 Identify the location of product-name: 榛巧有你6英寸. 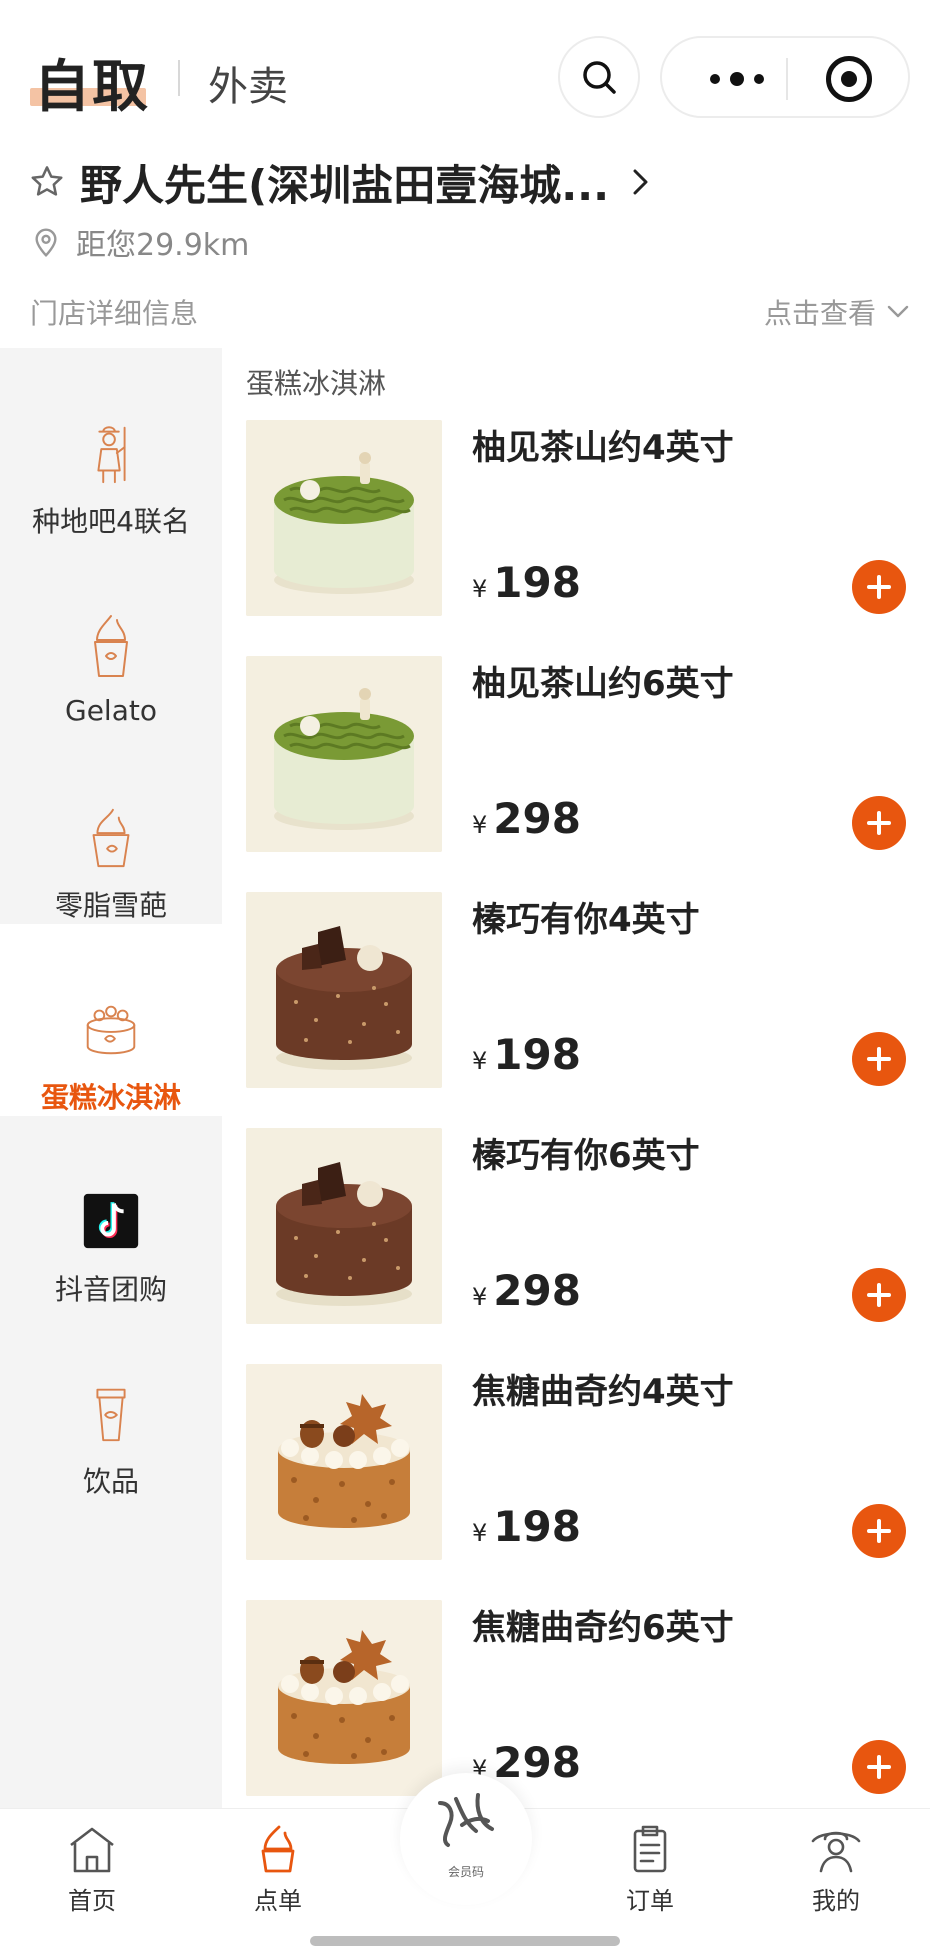
(586, 1156).